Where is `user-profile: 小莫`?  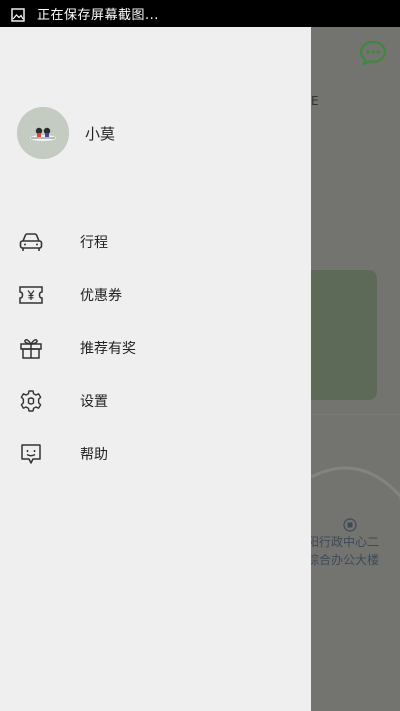
user-profile: 小莫 is located at coordinates (66, 133).